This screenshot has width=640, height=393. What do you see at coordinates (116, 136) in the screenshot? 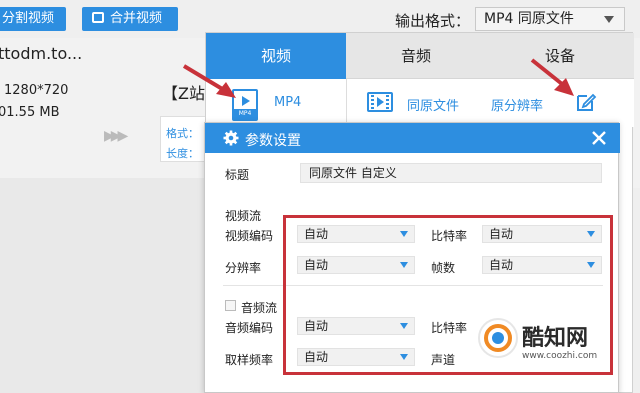
I see `convert-arrows-icon: ▶▶▶` at bounding box center [116, 136].